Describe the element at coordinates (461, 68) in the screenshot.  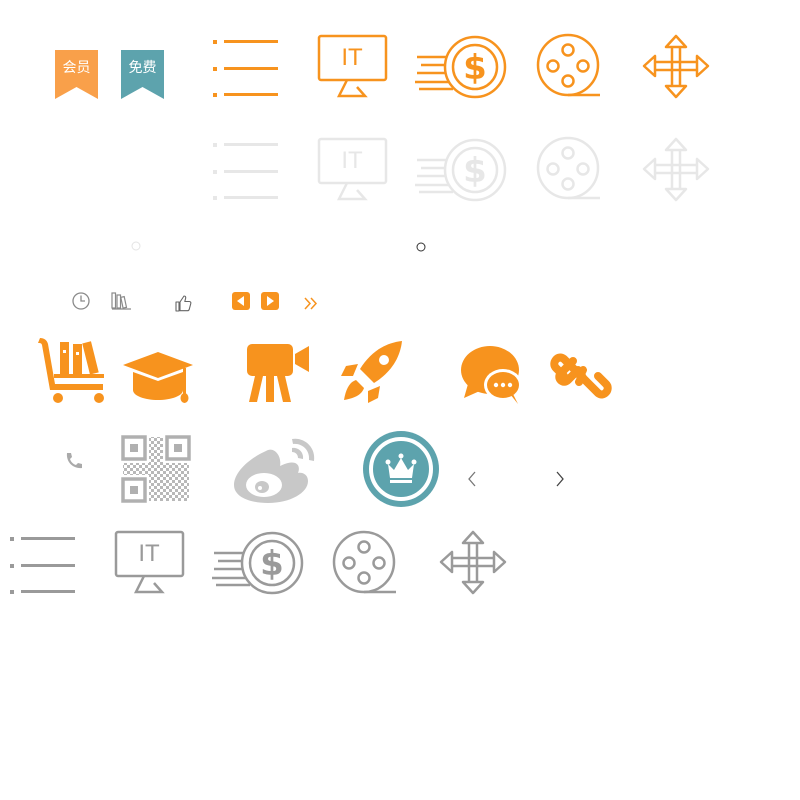
I see `fast-coin-icon: $` at that location.